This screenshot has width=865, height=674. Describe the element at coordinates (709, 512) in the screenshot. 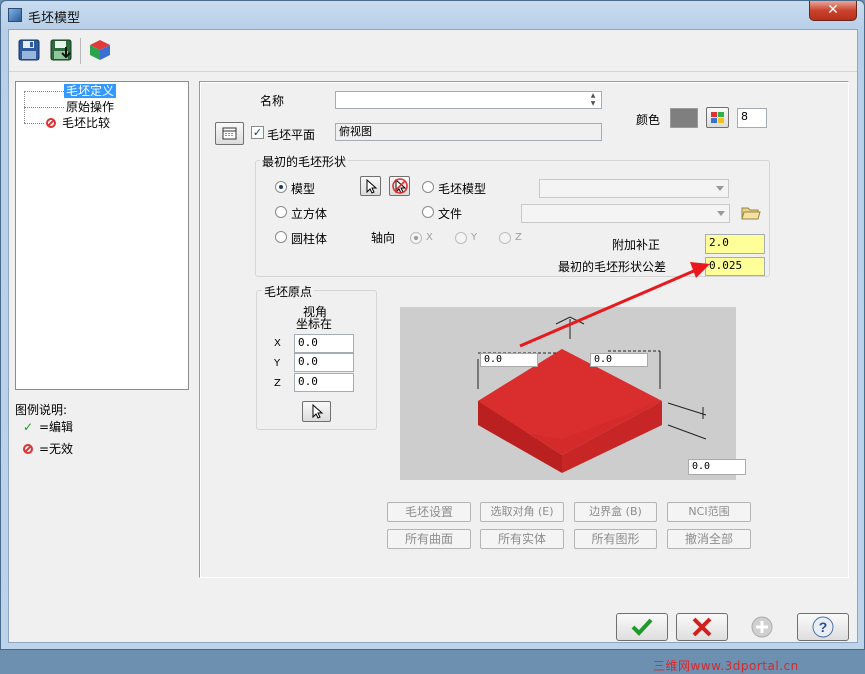

I see `nci-range-button: NCI范围` at that location.